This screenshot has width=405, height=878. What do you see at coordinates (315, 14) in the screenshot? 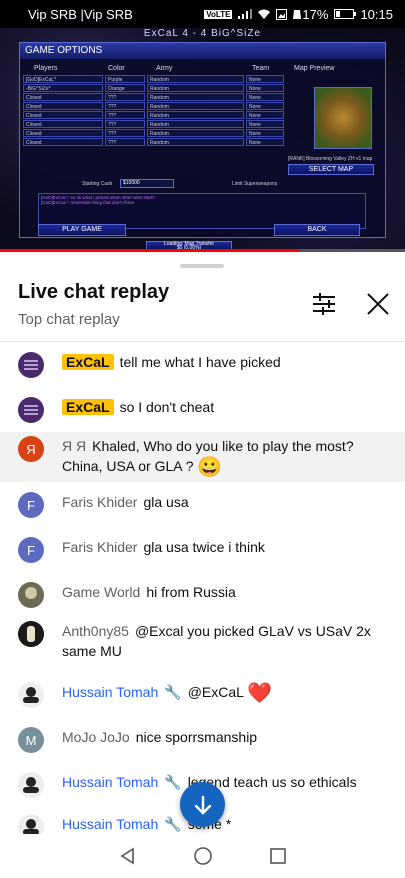
I see `battery-percent: 17%` at bounding box center [315, 14].